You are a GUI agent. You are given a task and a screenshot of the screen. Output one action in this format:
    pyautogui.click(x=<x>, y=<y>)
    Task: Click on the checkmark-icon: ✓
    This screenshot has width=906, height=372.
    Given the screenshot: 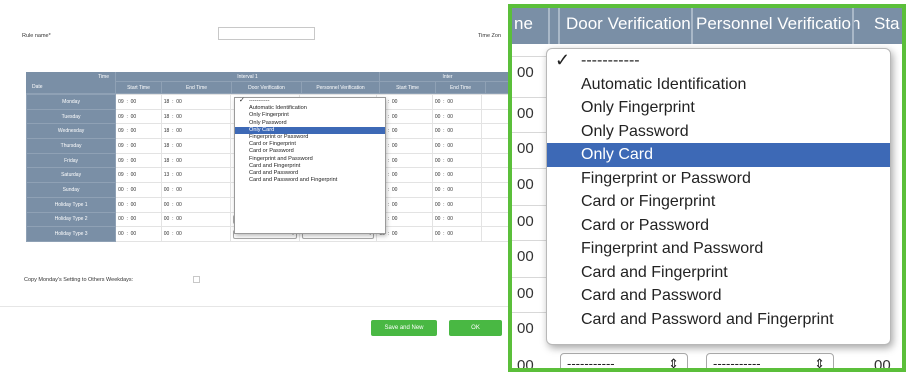 What is the action you would take?
    pyautogui.click(x=242, y=100)
    